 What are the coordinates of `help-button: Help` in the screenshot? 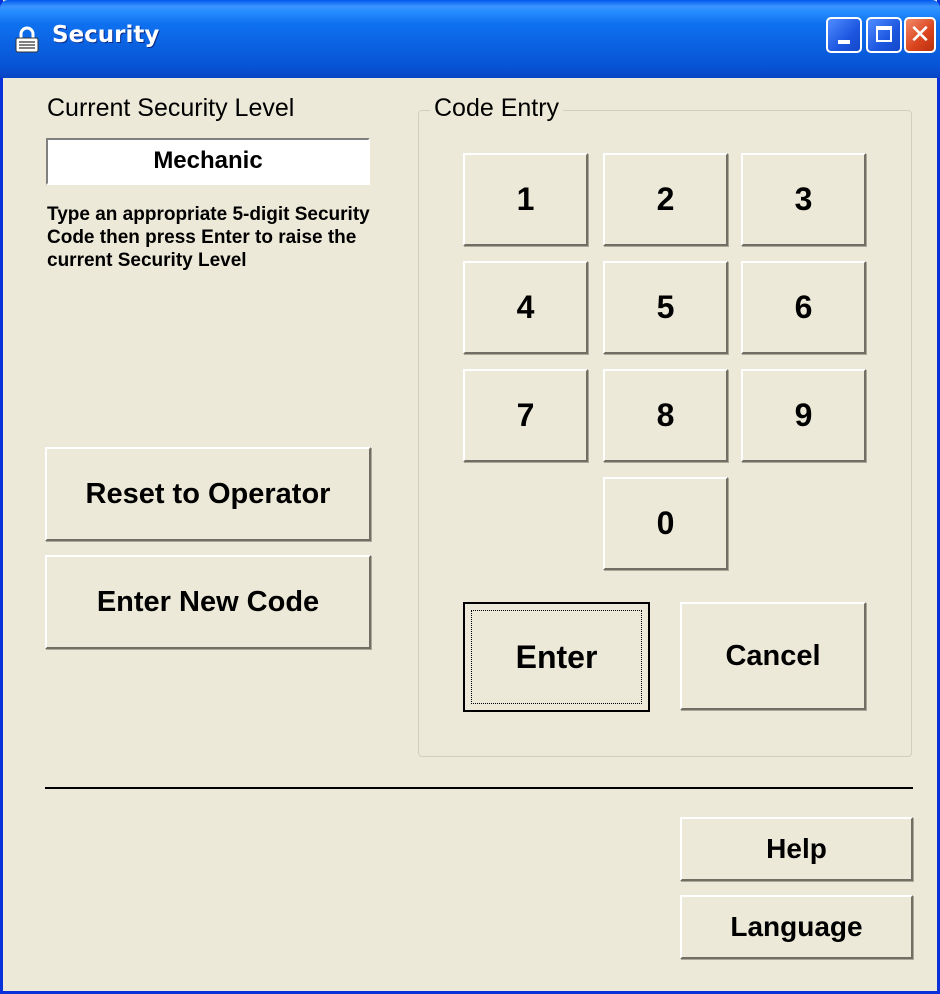 It's located at (796, 849).